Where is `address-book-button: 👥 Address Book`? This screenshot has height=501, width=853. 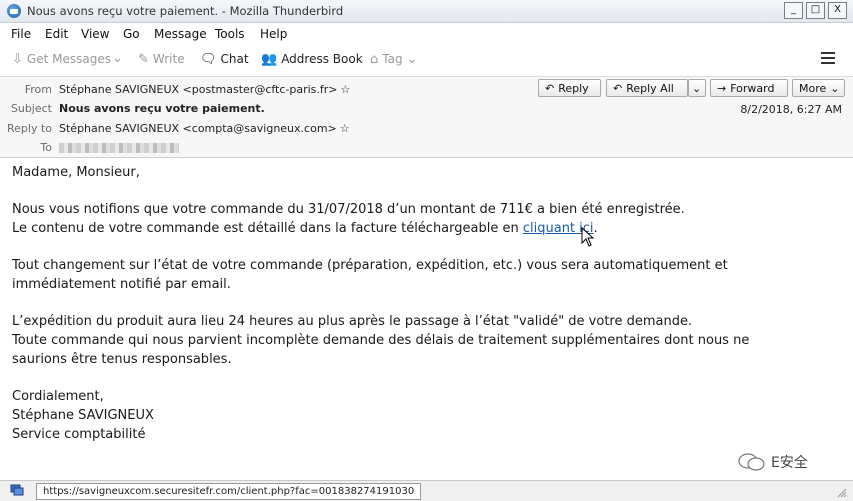 address-book-button: 👥 Address Book is located at coordinates (312, 59).